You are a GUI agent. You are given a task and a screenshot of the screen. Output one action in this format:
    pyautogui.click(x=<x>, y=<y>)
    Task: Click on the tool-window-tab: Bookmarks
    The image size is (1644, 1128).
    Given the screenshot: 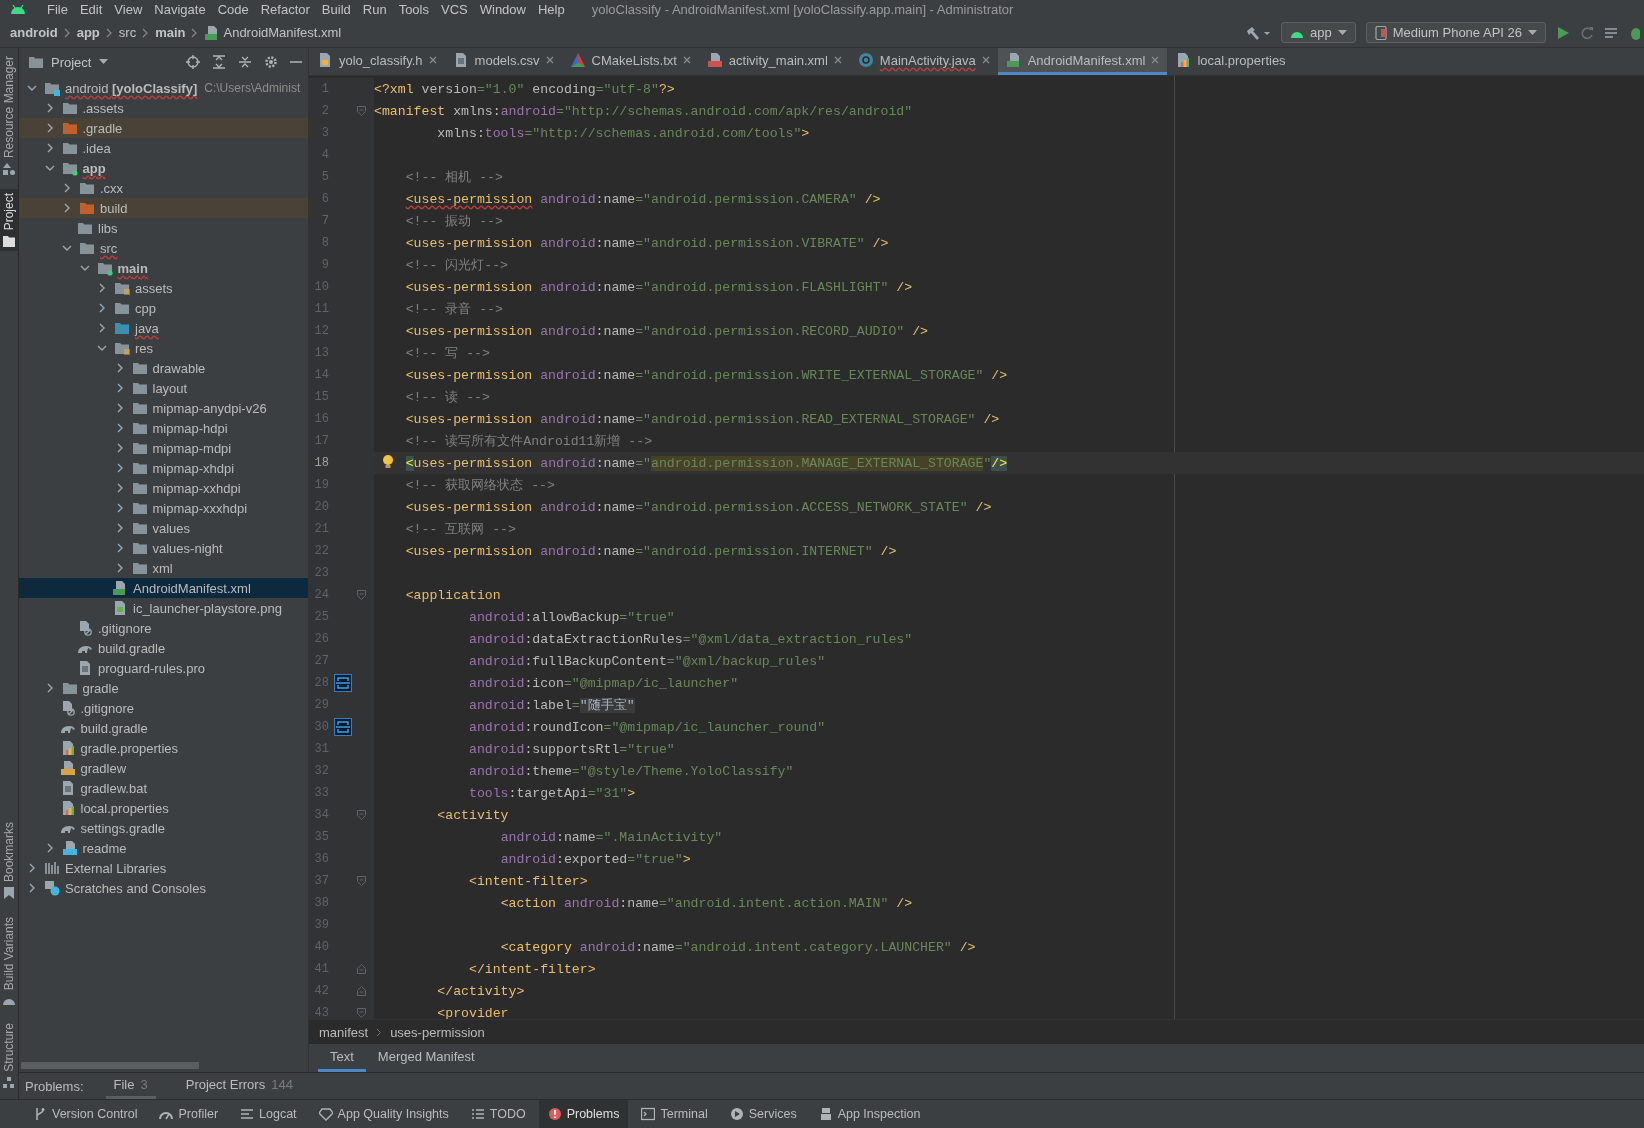 What is the action you would take?
    pyautogui.click(x=9, y=861)
    